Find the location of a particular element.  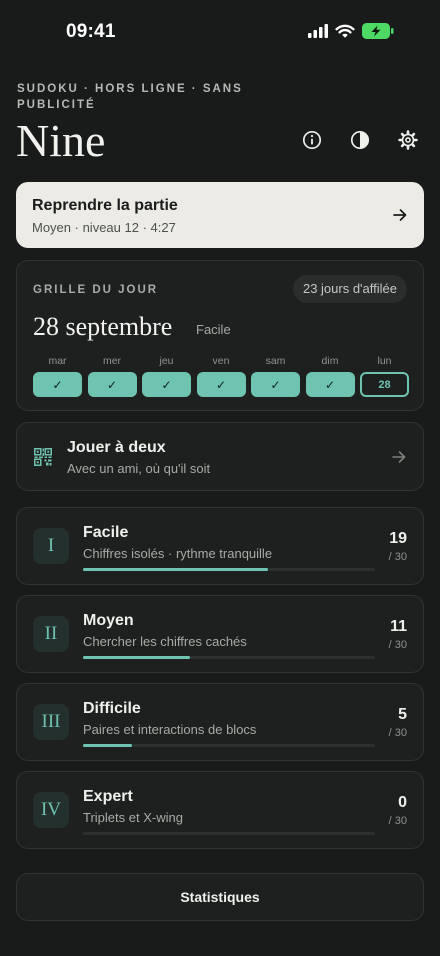

settings-button is located at coordinates (408, 140).